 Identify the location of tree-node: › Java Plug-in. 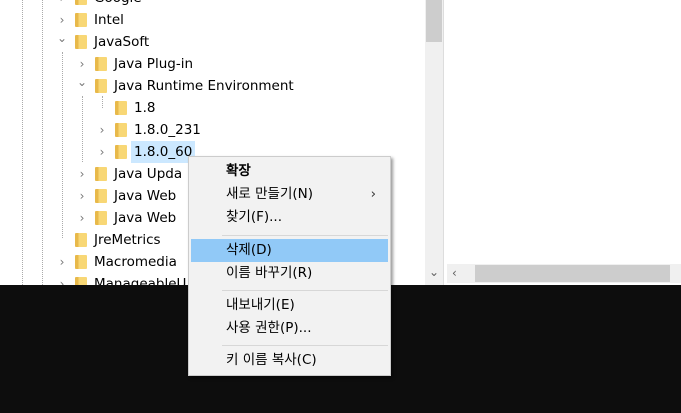
(212, 64).